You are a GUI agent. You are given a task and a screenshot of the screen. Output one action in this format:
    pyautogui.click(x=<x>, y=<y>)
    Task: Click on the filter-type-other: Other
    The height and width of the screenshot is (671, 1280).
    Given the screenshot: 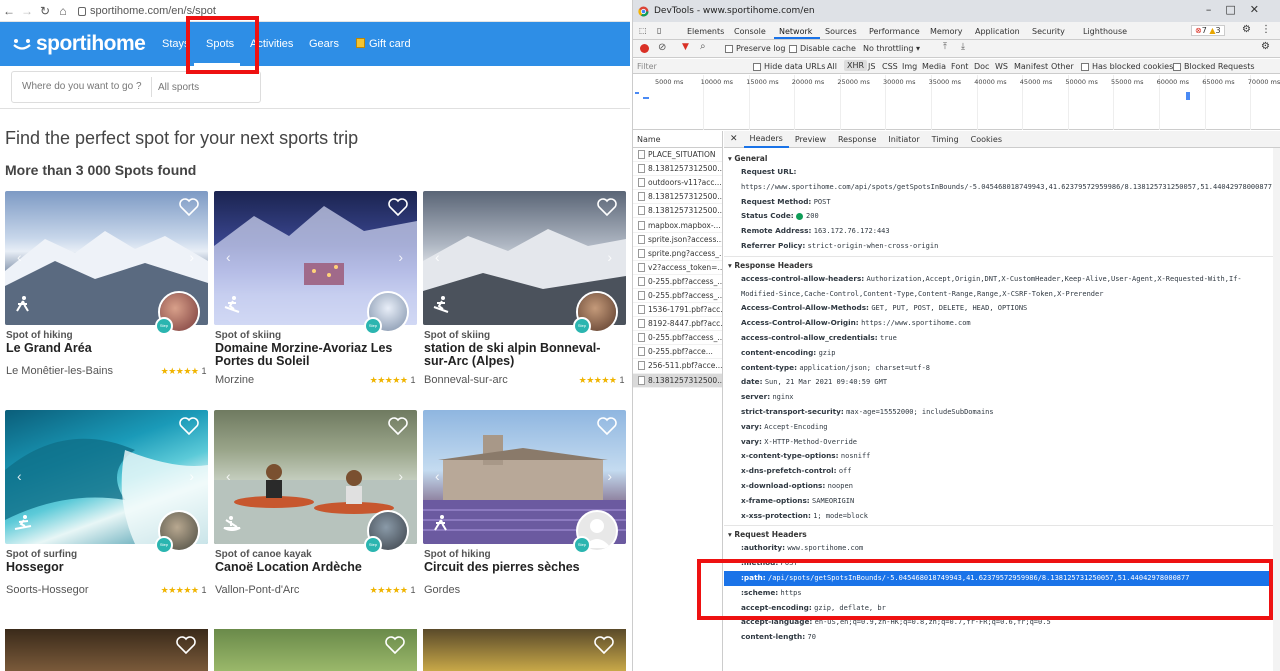 What is the action you would take?
    pyautogui.click(x=1062, y=66)
    